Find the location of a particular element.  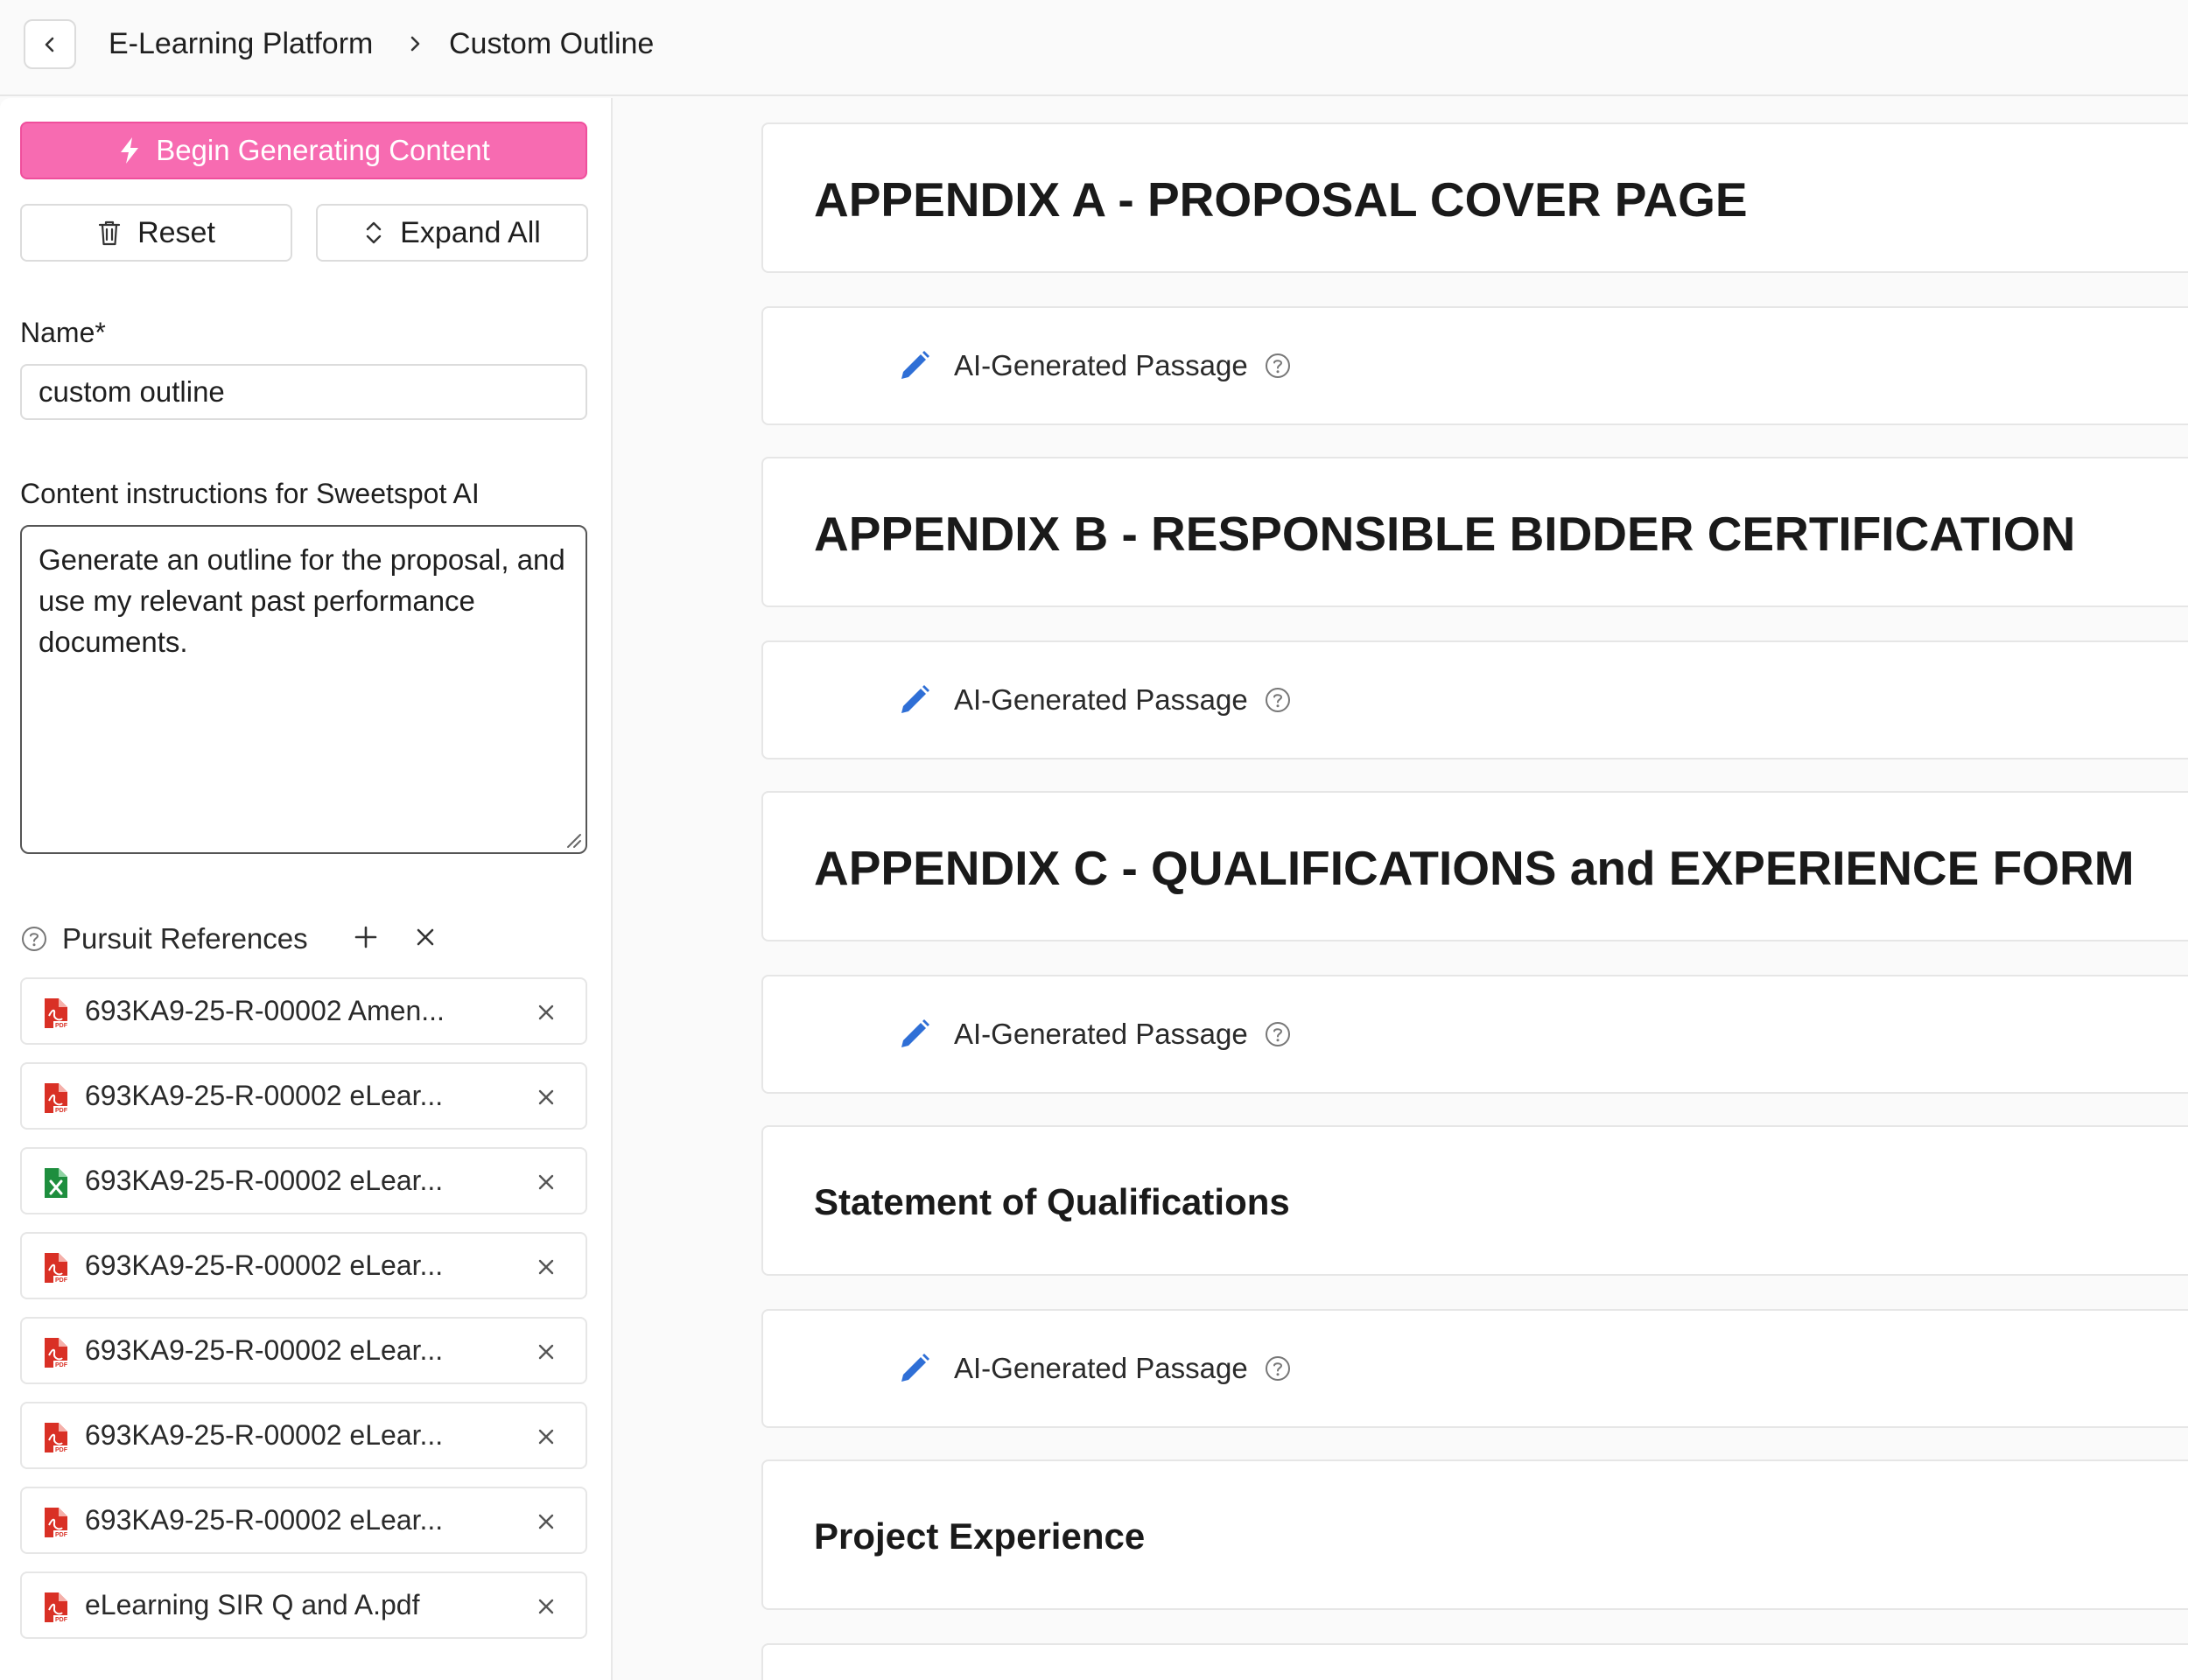

begin-generating-label: Begin Generating Content is located at coordinates (323, 150).